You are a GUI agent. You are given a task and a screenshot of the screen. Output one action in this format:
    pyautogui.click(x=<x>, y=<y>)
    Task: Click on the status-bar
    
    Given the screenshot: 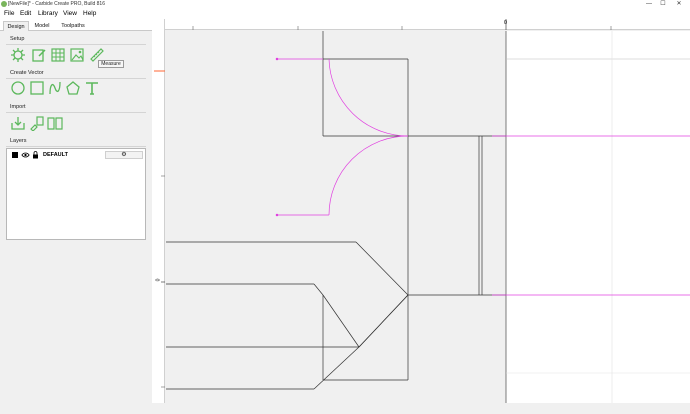 What is the action you would take?
    pyautogui.click(x=345, y=408)
    